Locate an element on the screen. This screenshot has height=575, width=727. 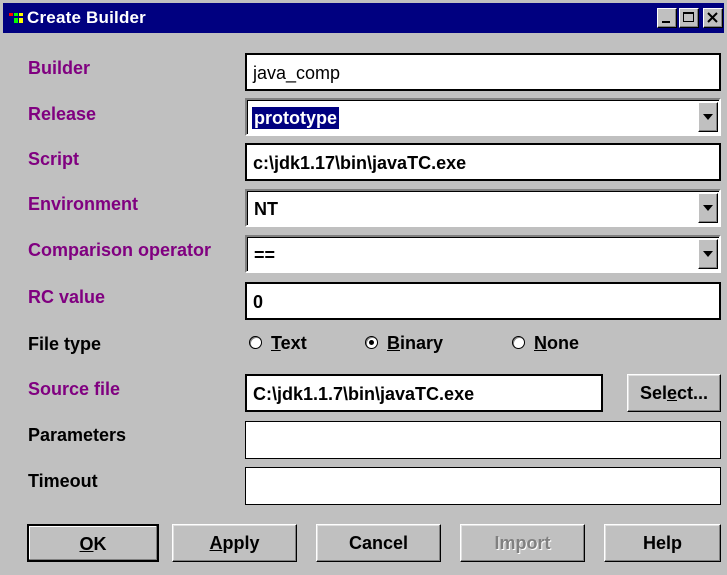
radio-text-label: ext is located at coordinates (293, 343).